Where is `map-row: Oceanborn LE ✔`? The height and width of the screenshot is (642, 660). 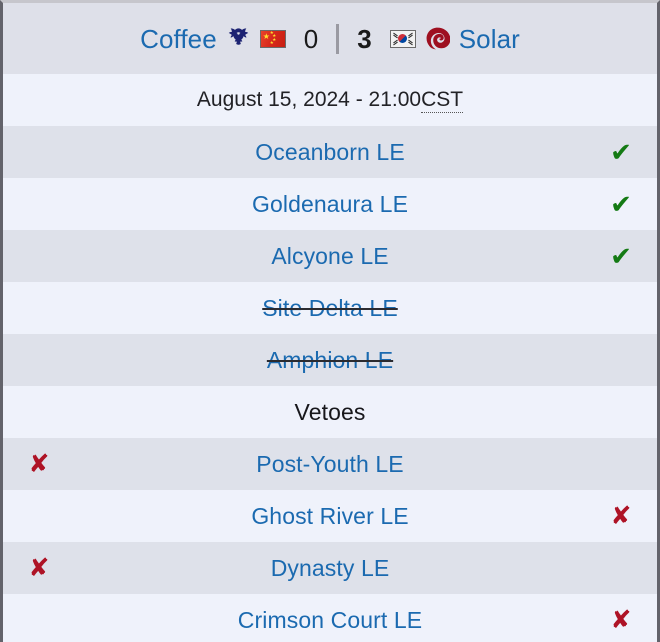
map-row: Oceanborn LE ✔ is located at coordinates (330, 152).